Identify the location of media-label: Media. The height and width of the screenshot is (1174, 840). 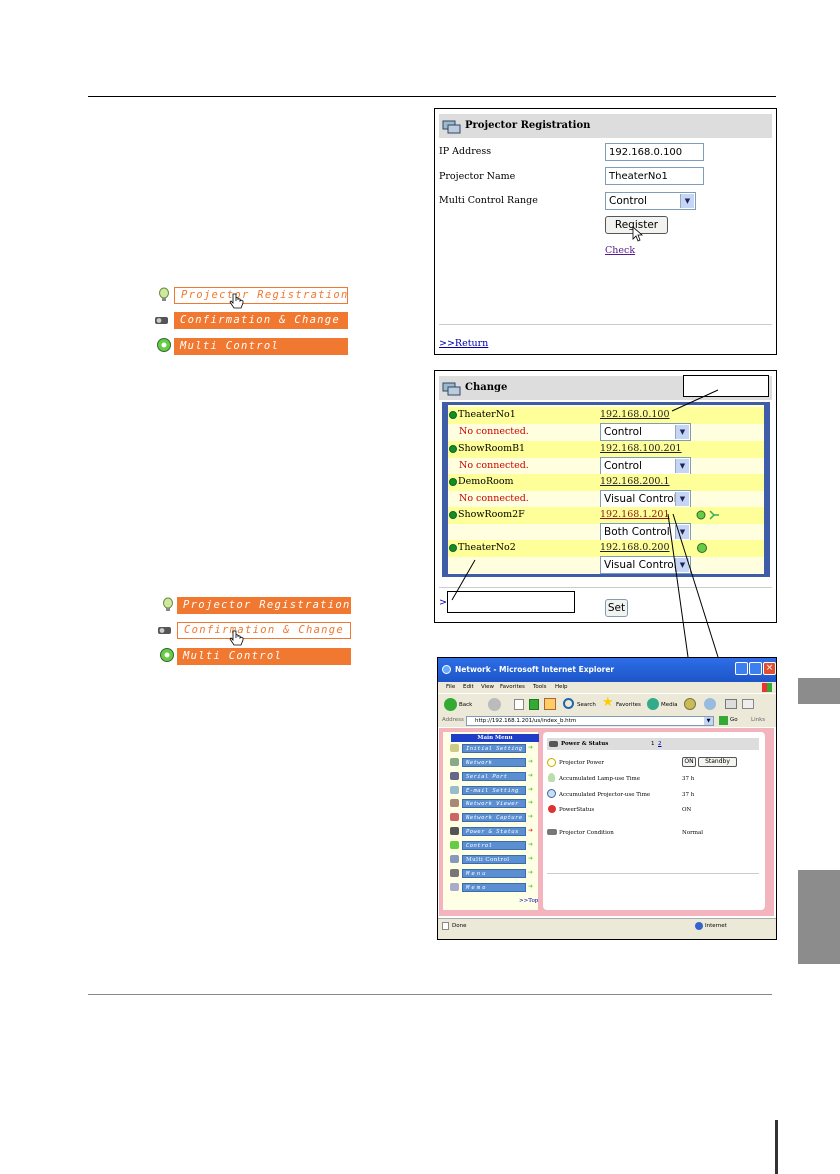
(669, 705).